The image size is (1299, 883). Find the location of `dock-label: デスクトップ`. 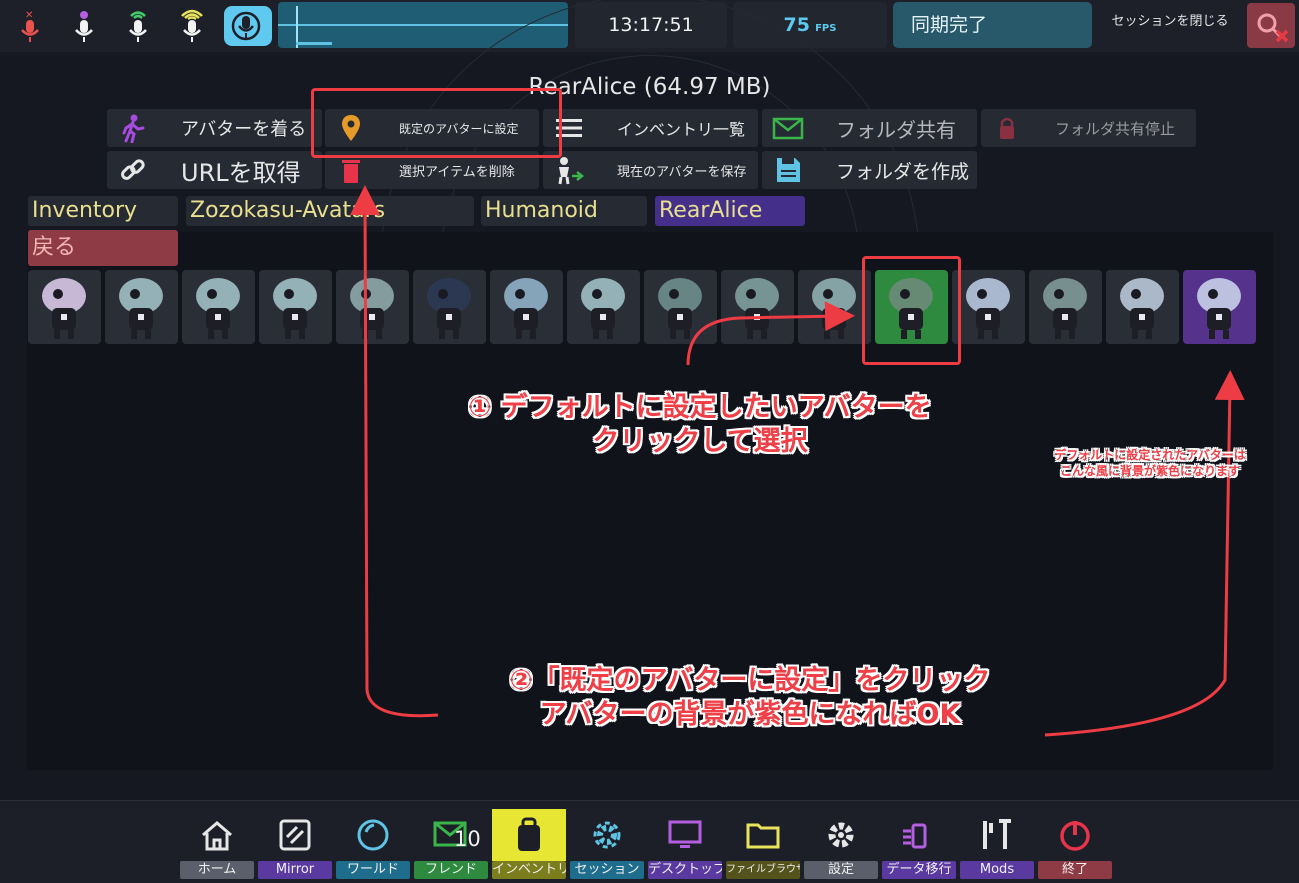

dock-label: デスクトップ is located at coordinates (685, 870).